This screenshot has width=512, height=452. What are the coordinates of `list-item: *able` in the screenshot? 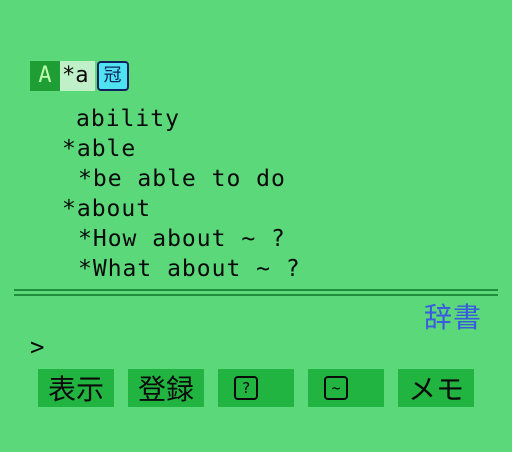 It's located at (99, 149).